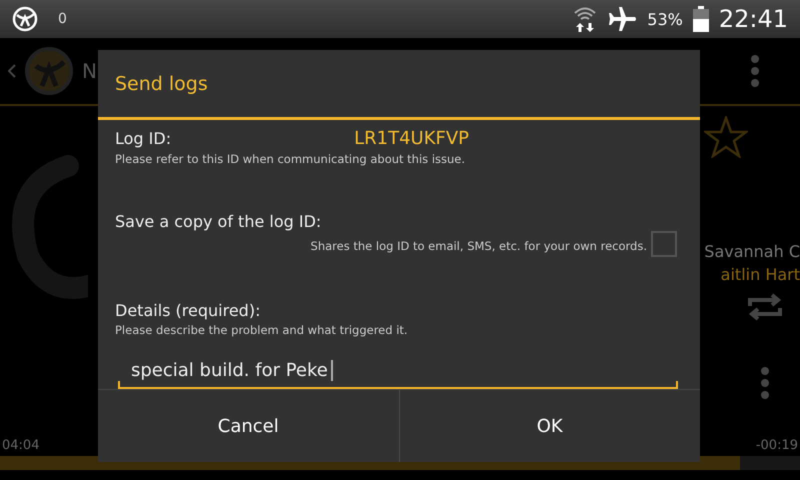  What do you see at coordinates (262, 330) in the screenshot?
I see `details-hint: Please describe the problem and what triggered it.` at bounding box center [262, 330].